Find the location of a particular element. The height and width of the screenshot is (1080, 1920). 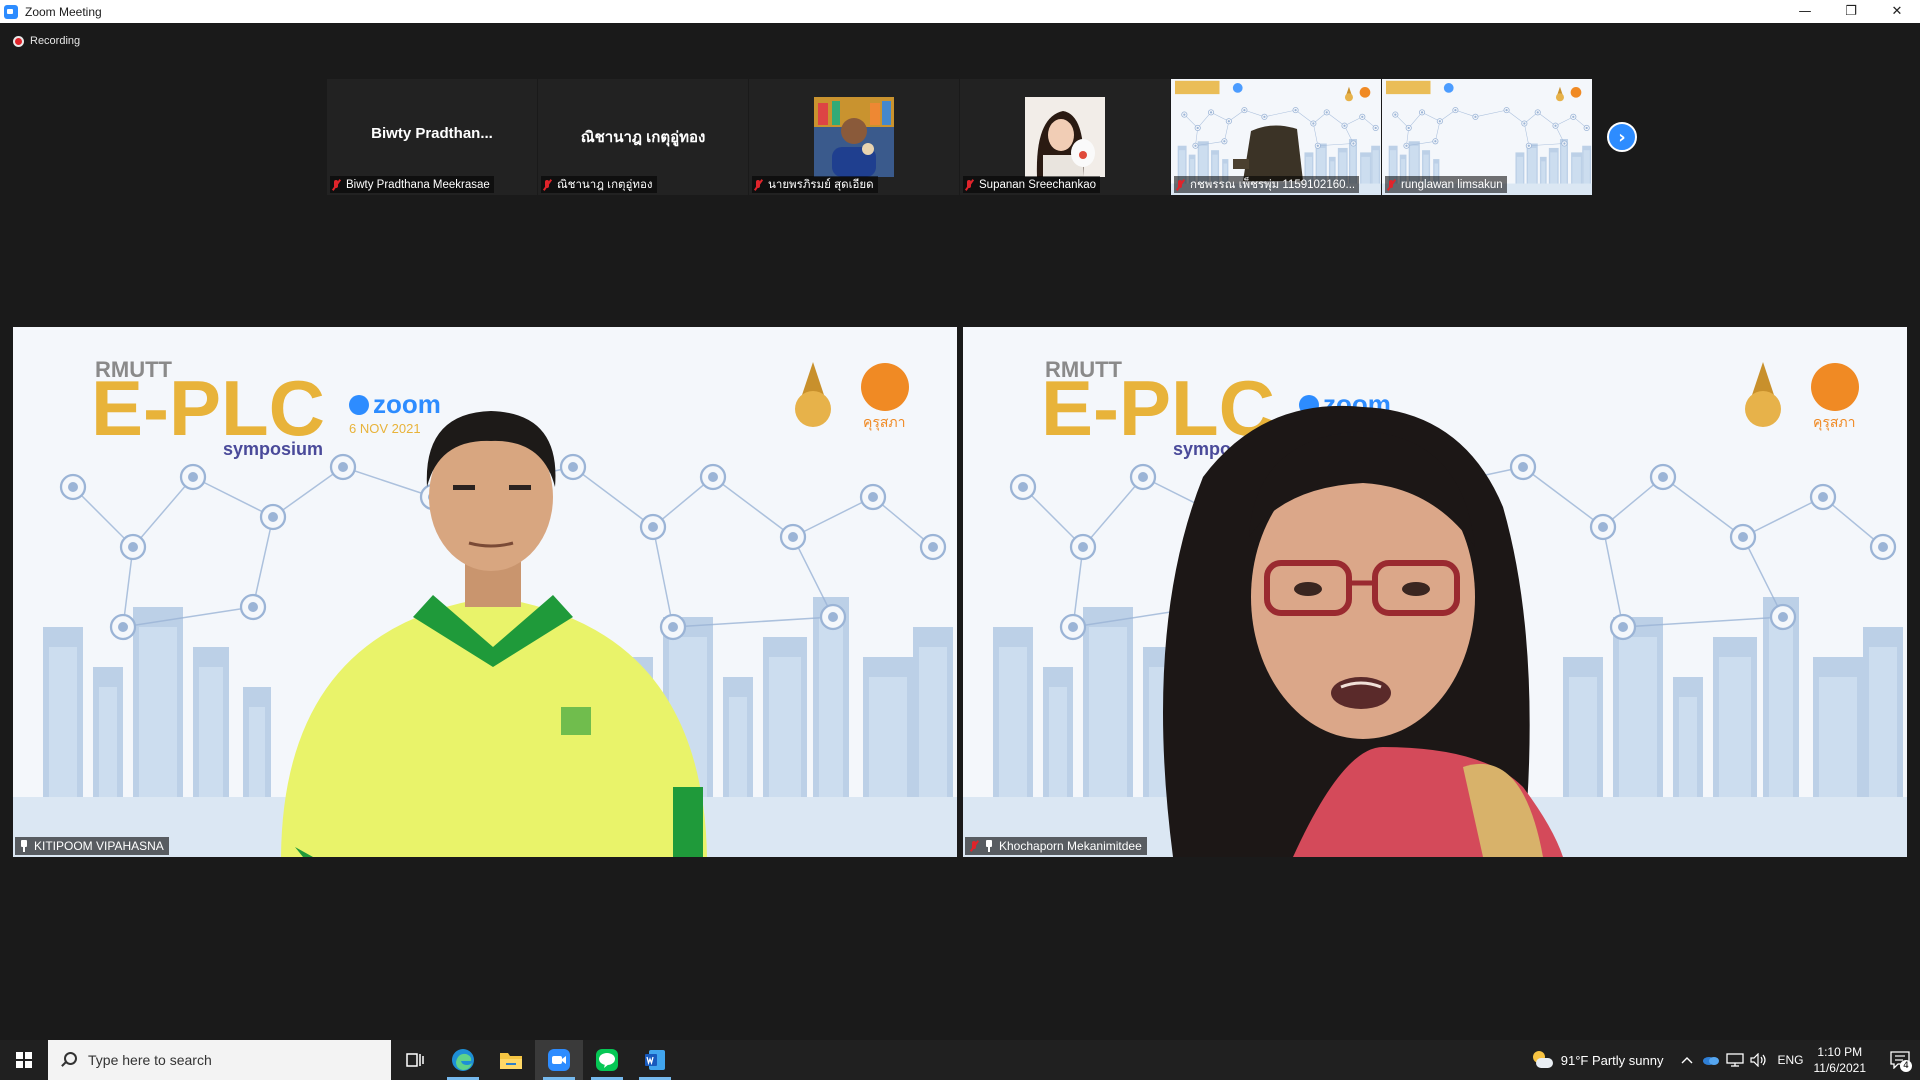

recording-icon is located at coordinates (18, 41).